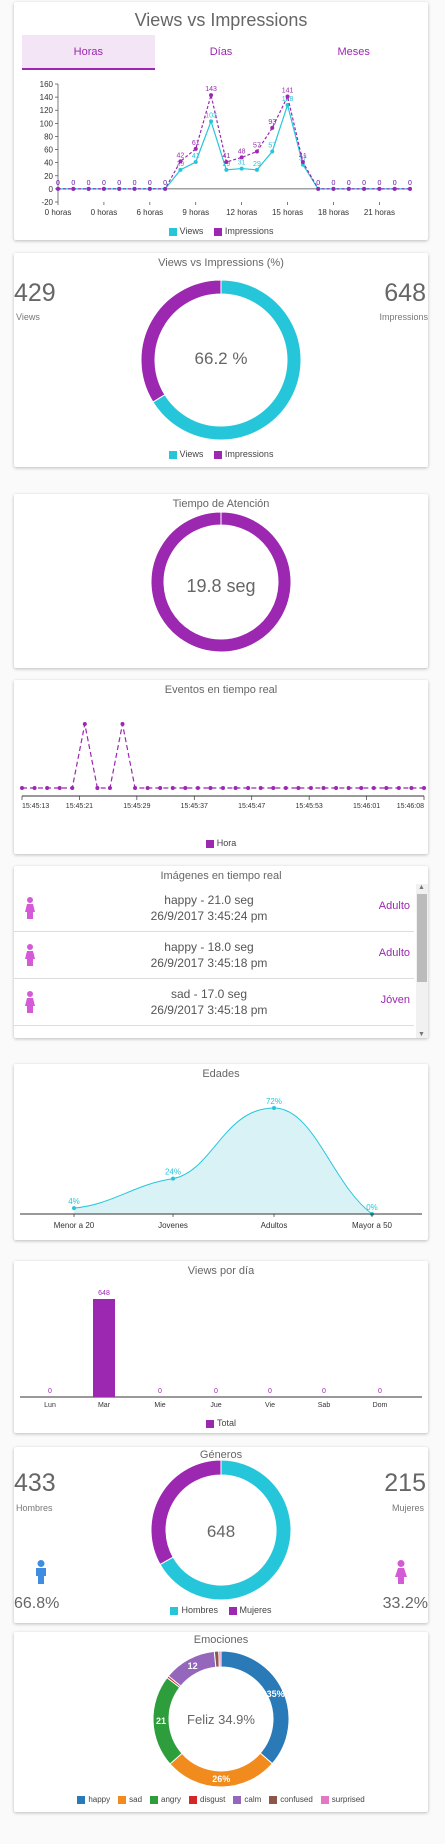  I want to click on x-tick-label: 15:46:08, so click(410, 806).